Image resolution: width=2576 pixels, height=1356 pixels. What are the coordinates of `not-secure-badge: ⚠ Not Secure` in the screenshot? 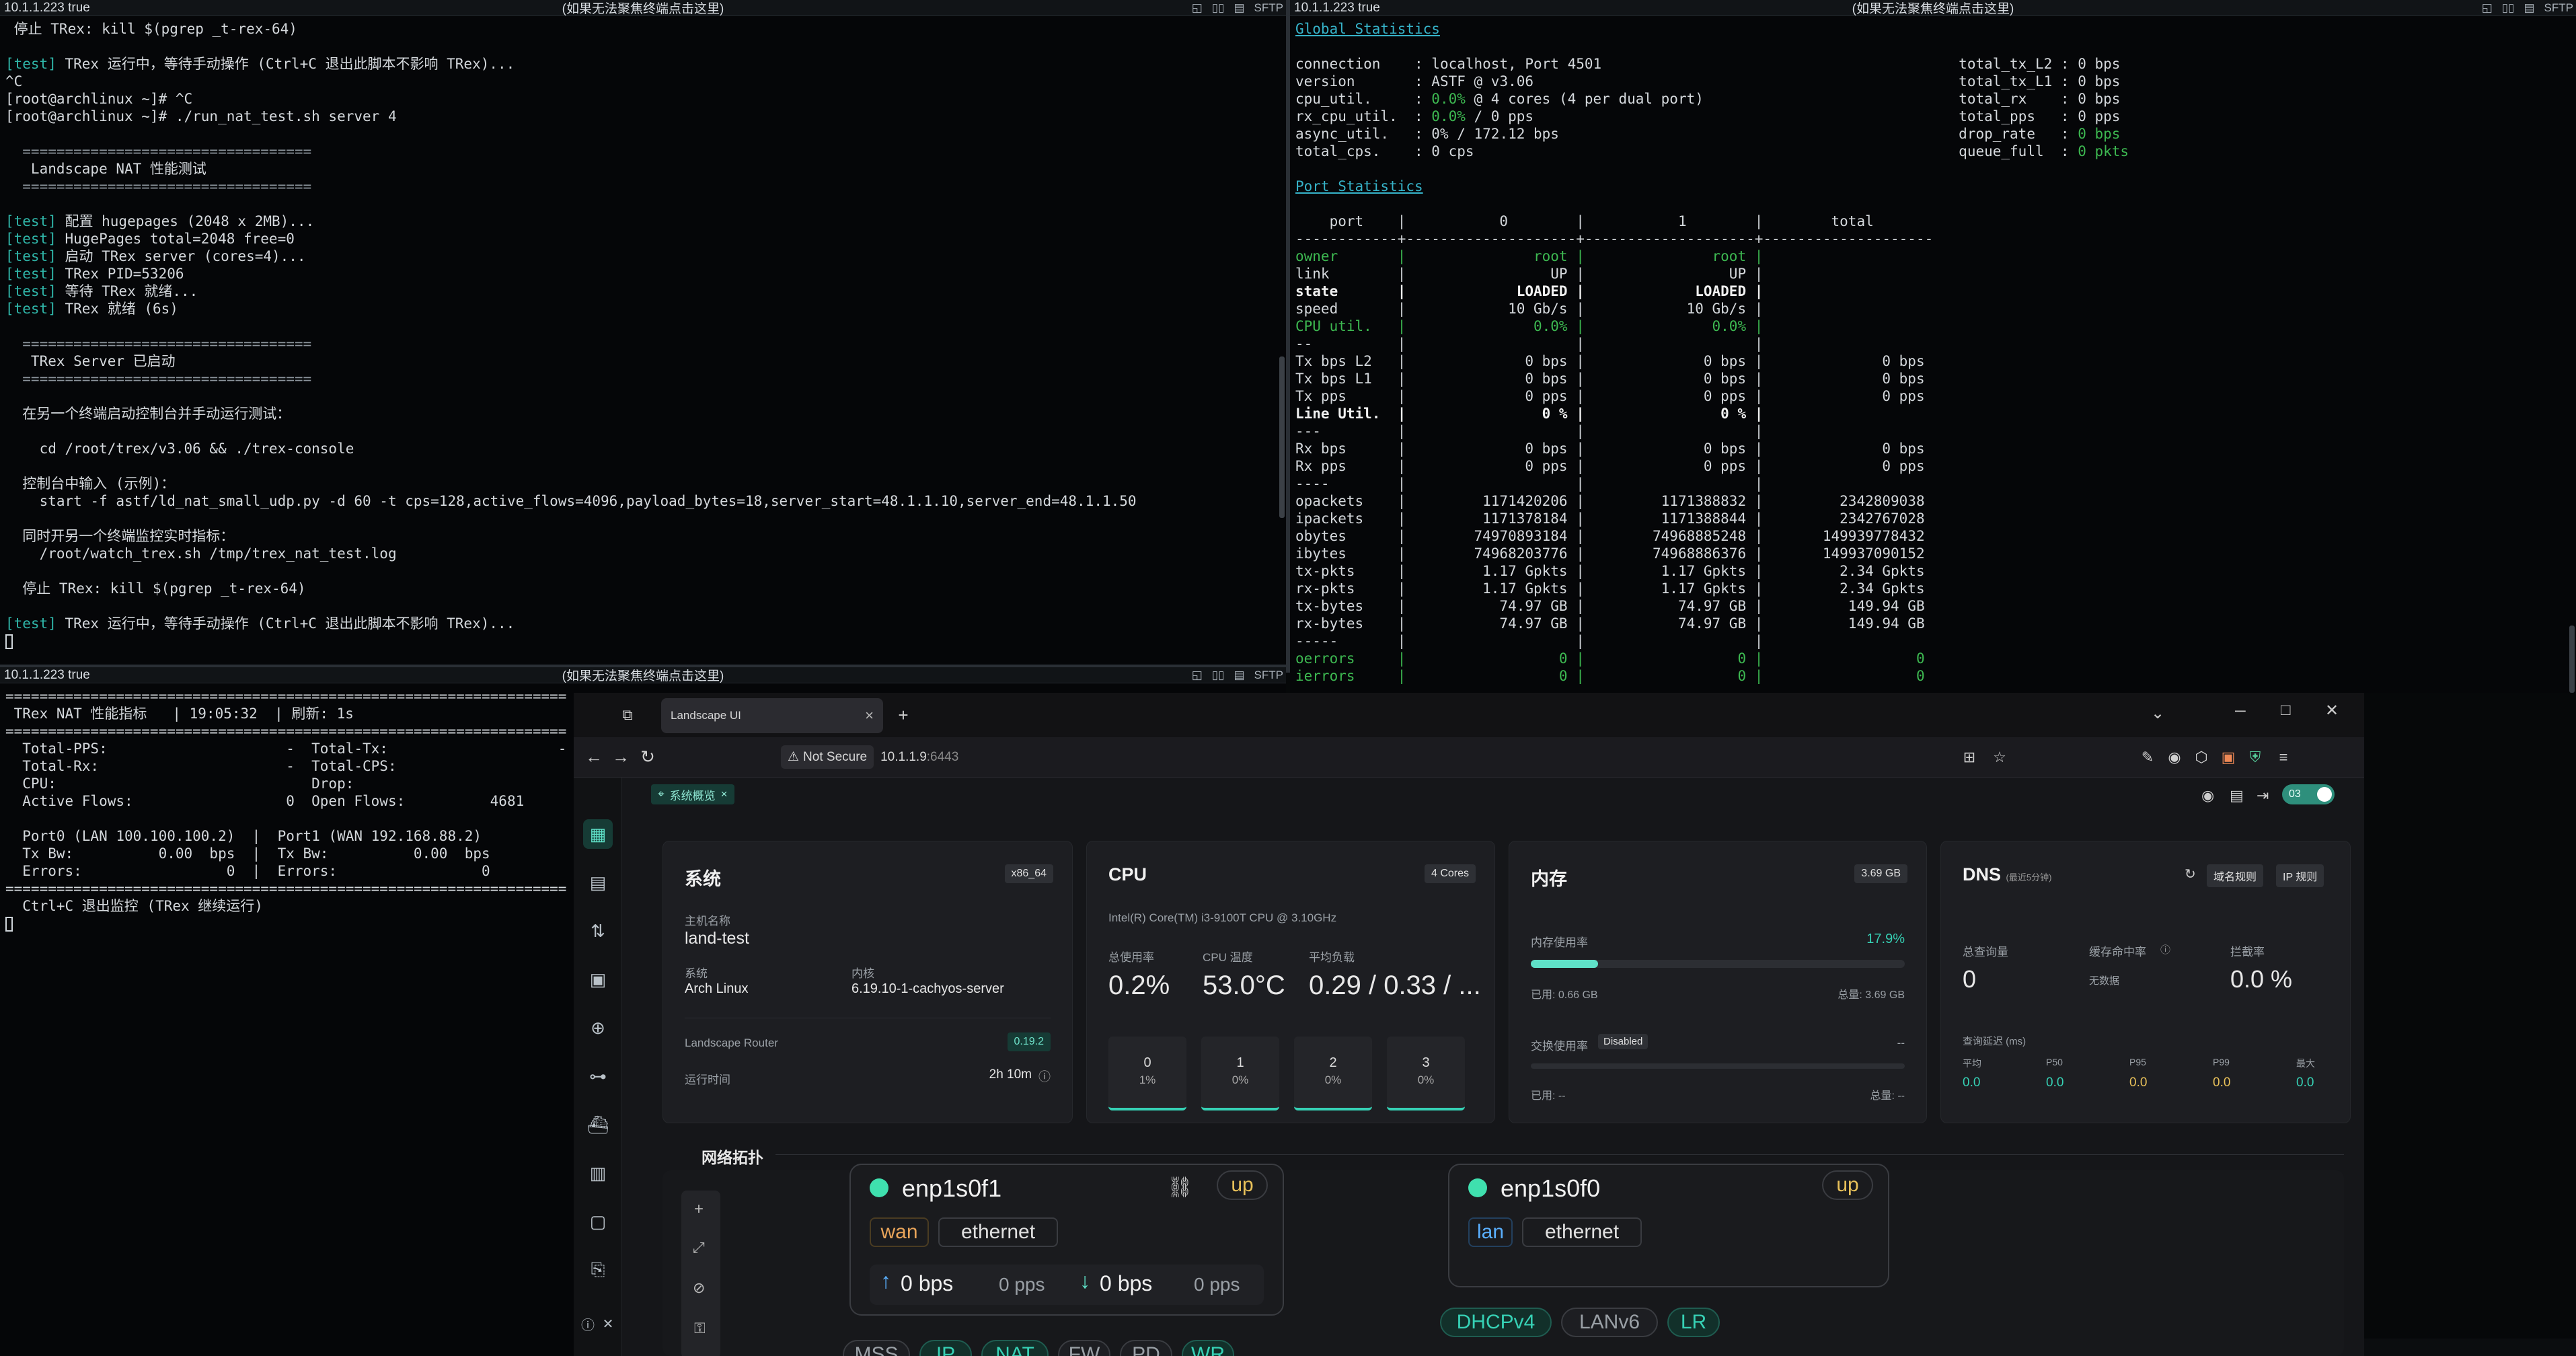 It's located at (827, 757).